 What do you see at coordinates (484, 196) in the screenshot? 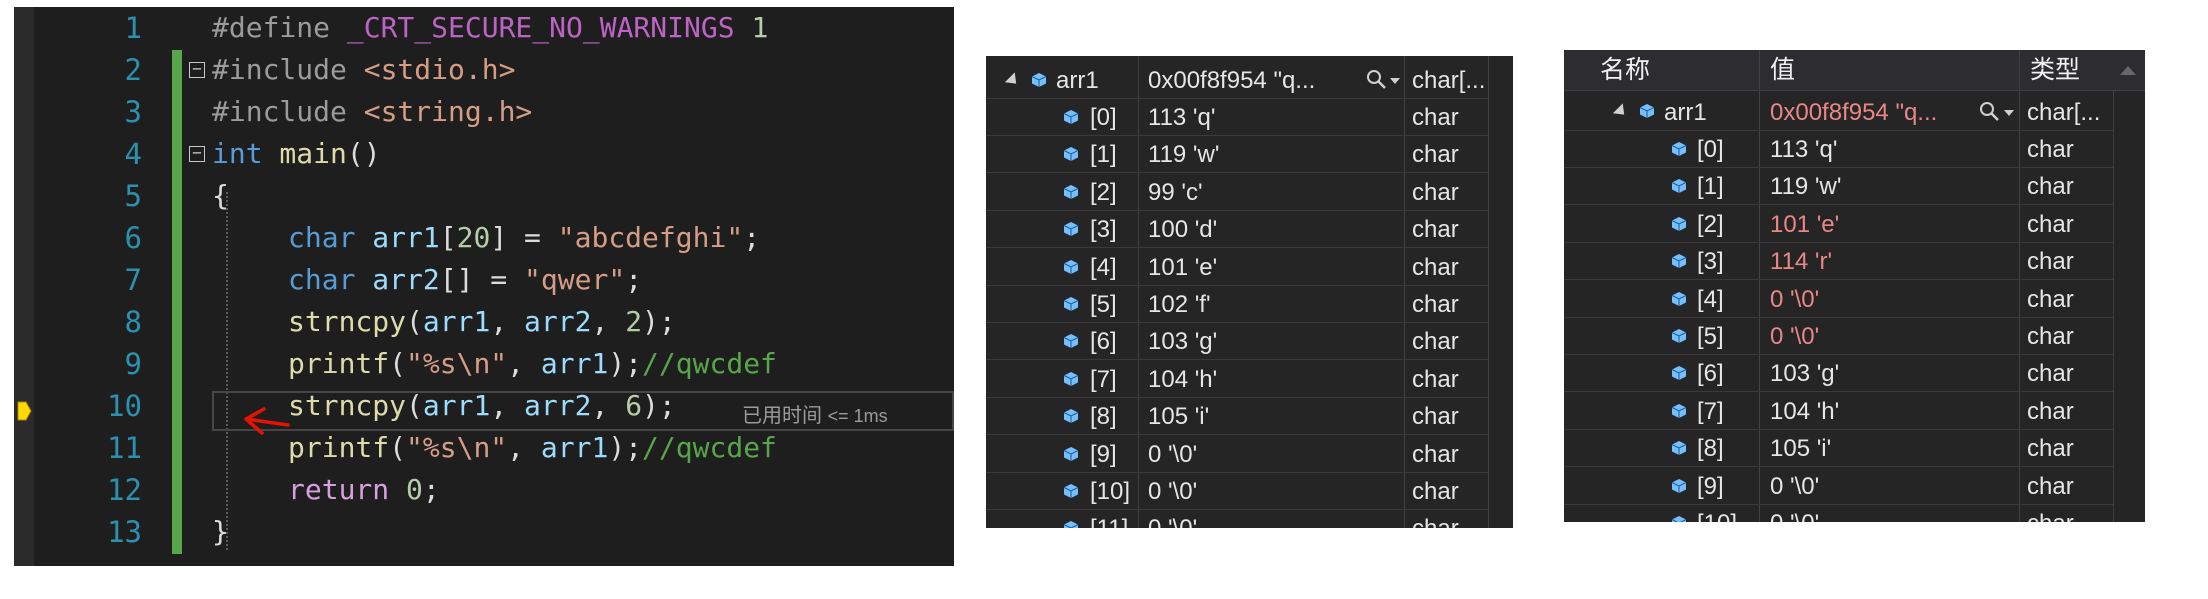
I see `code-line-5: 5 {` at bounding box center [484, 196].